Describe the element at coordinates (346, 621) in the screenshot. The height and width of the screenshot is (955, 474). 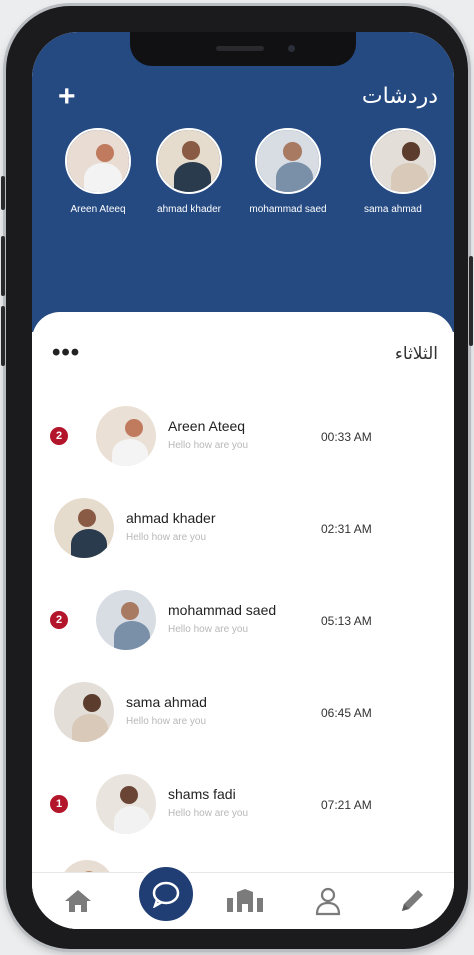
I see `message-time: 05:13 AM` at that location.